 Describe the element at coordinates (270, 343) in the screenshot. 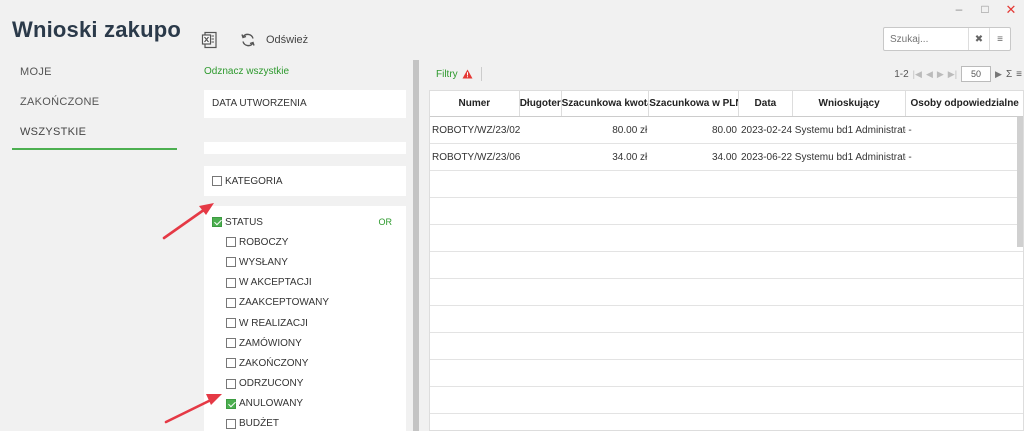

I see `status-option-label: ZAMÓWIONY` at that location.